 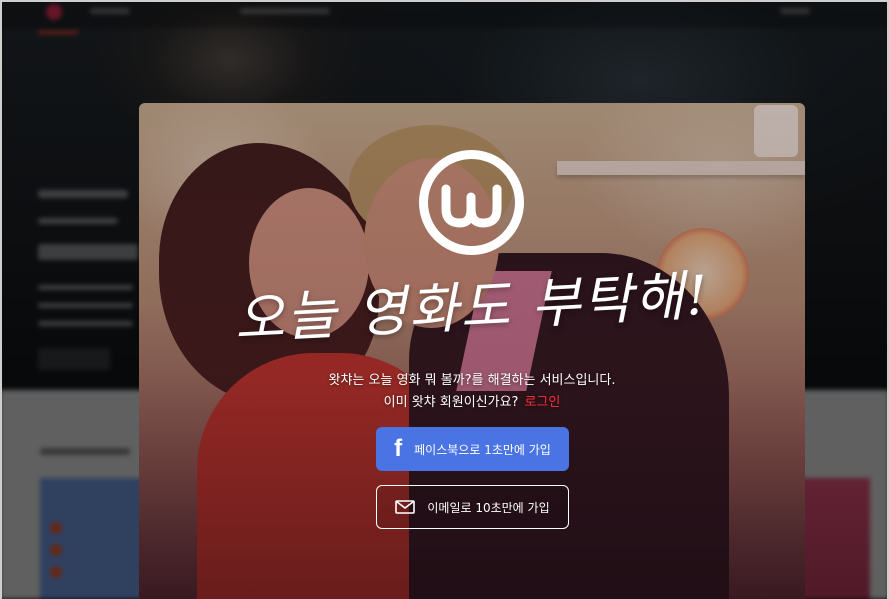 I want to click on facebook-signup-button: f 페이스북으로 1초만에 가입, so click(x=472, y=449).